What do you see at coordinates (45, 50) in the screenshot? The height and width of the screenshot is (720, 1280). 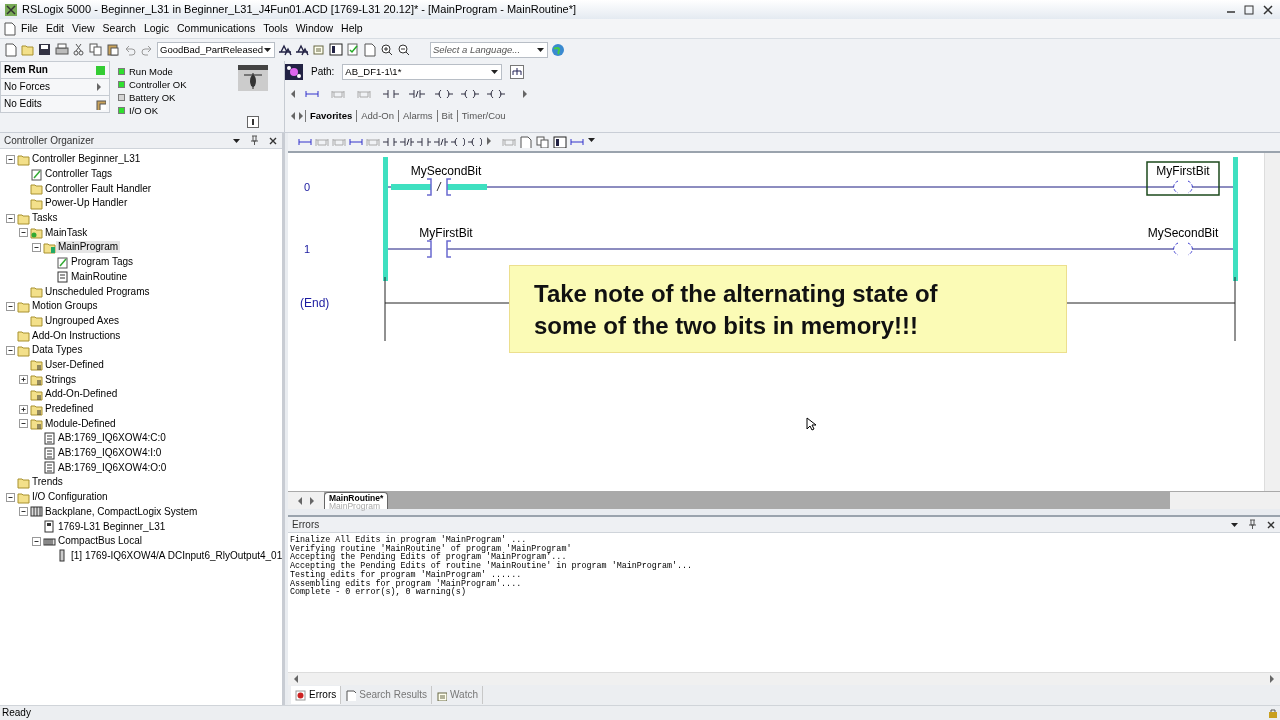 I see `save-icon` at bounding box center [45, 50].